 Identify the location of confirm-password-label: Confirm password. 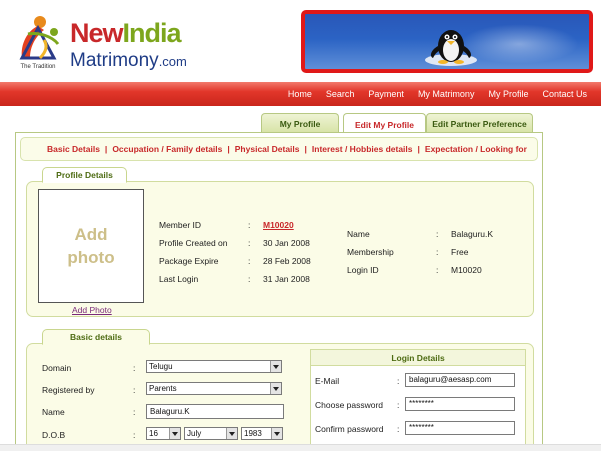
(349, 429).